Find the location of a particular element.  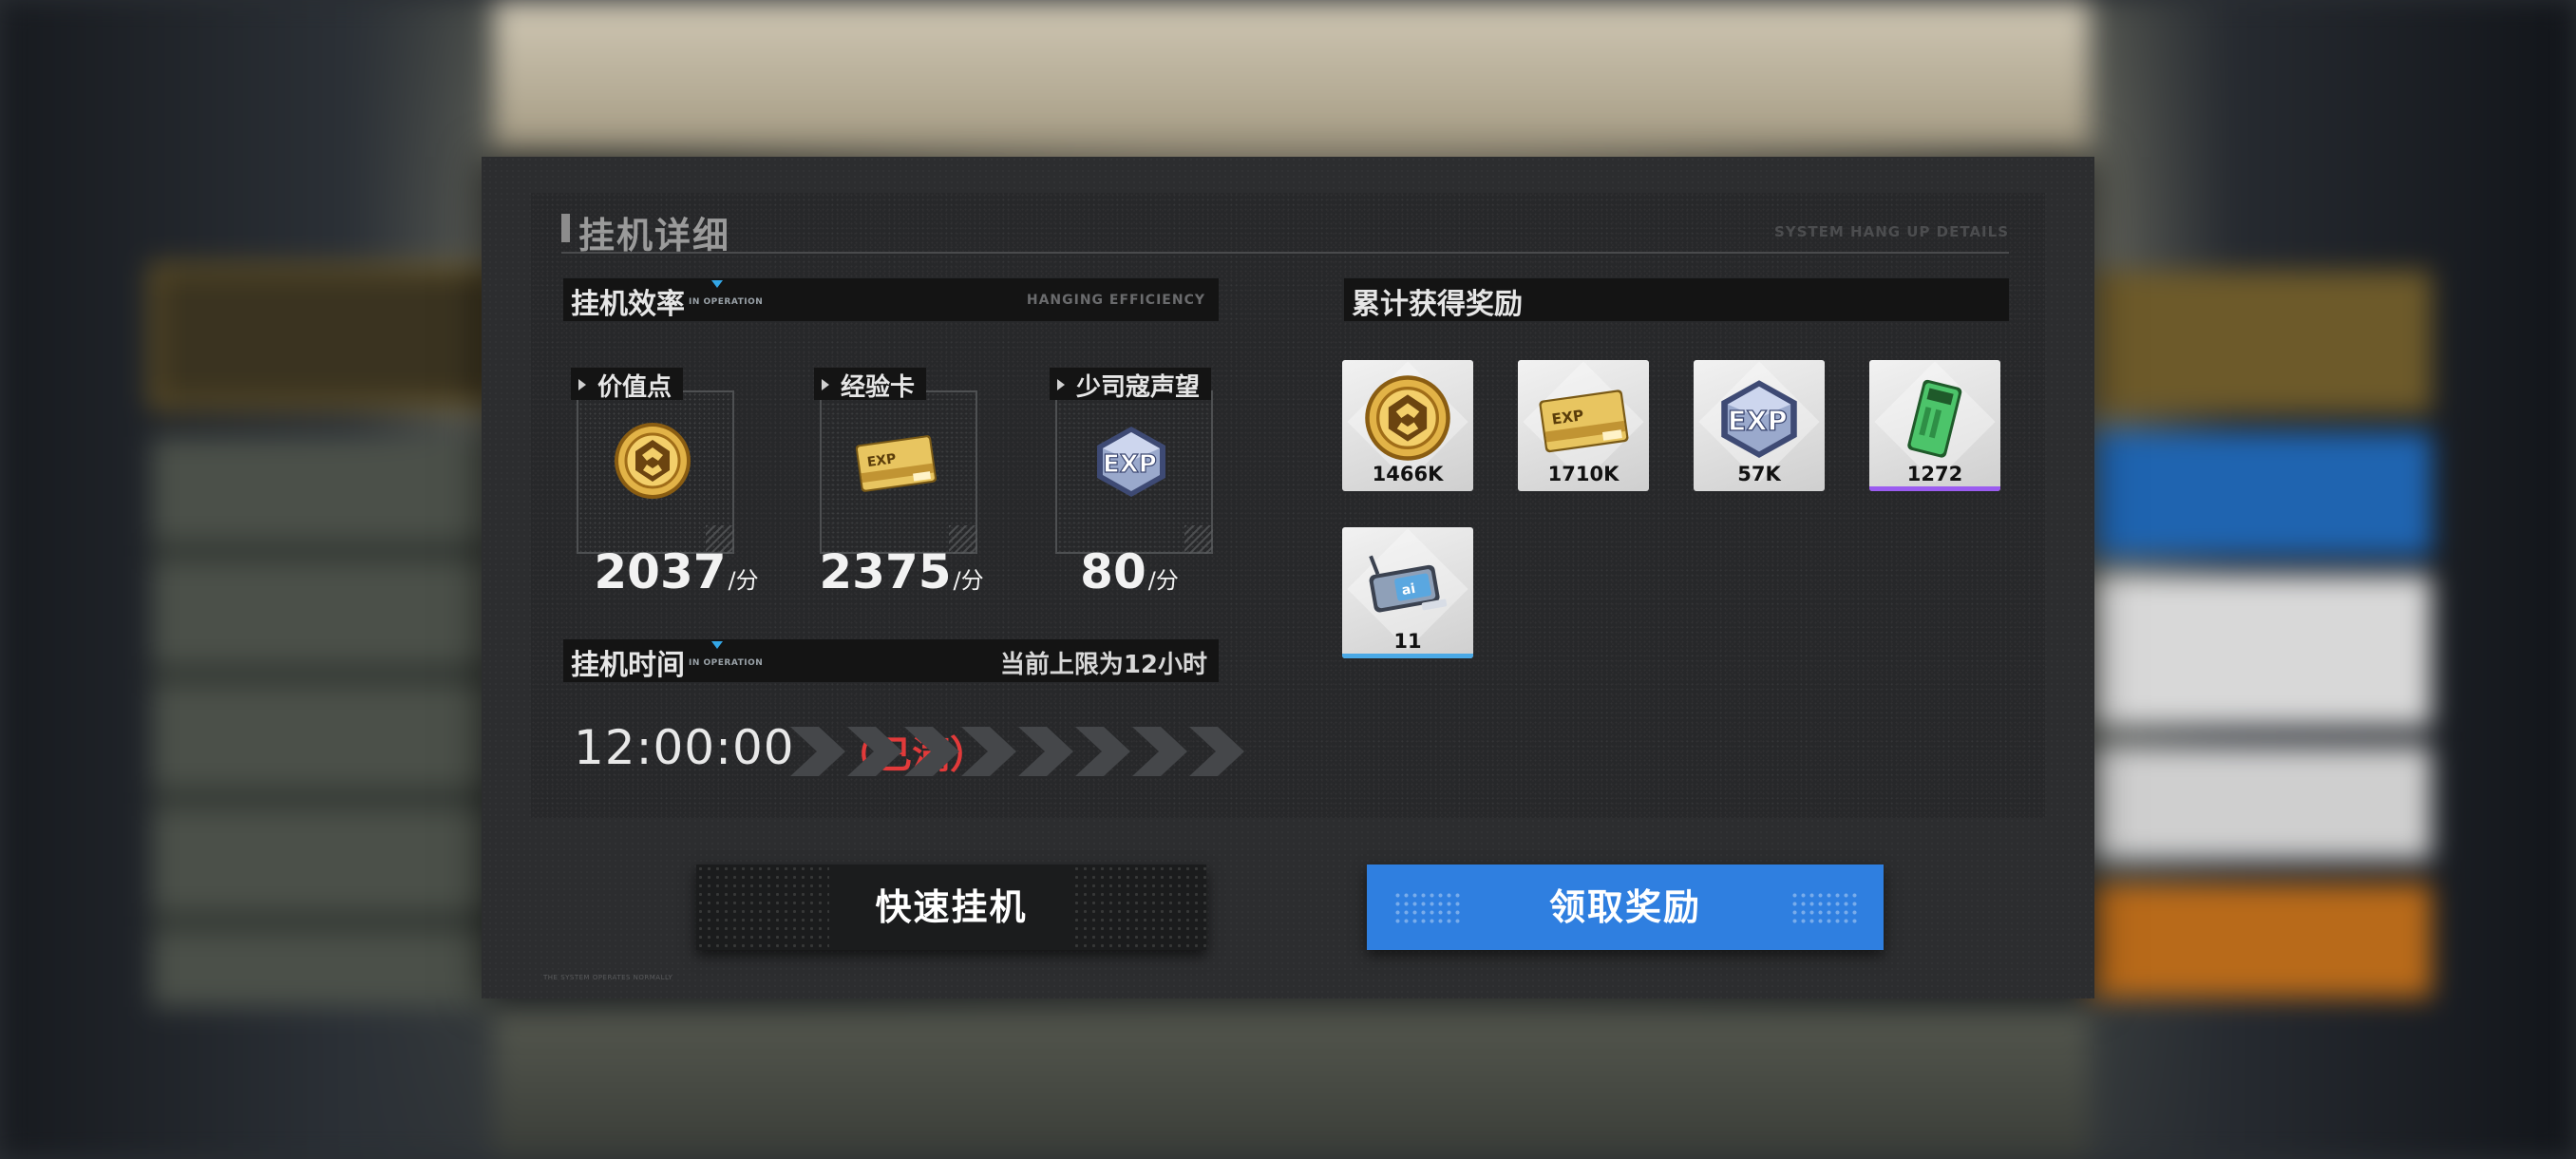

efficiency-card-reputation: 少司寇声望 EXP is located at coordinates (1131, 461).